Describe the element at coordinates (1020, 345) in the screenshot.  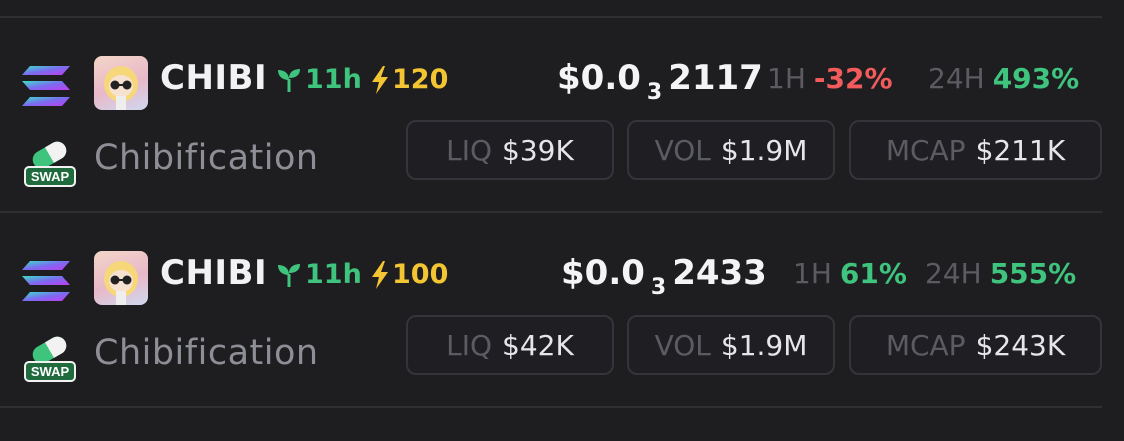
I see `mcap-value: $243K` at that location.